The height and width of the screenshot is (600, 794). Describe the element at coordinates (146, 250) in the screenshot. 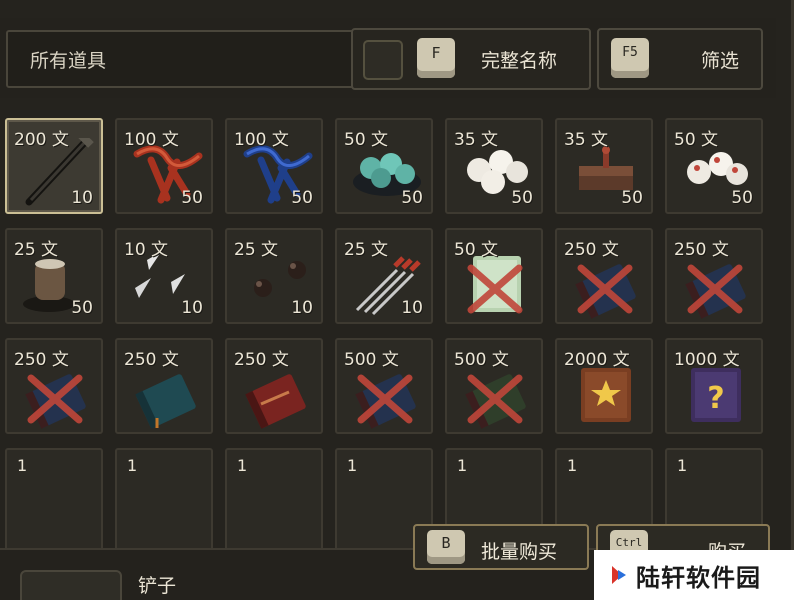

I see `item-price: 10 文` at that location.